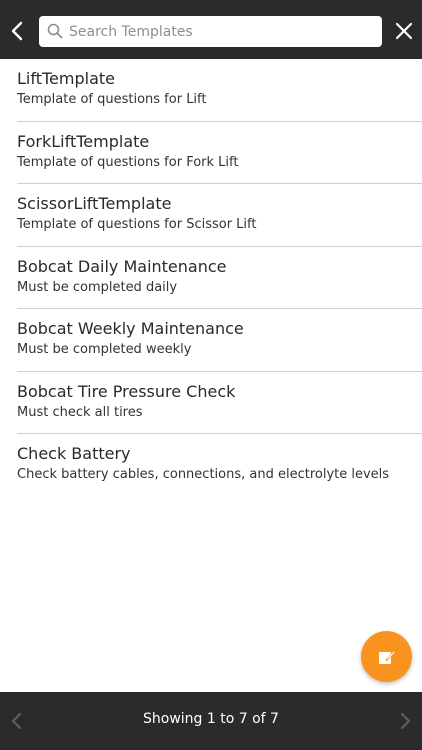 The width and height of the screenshot is (422, 750). I want to click on item-title: Check Battery, so click(74, 453).